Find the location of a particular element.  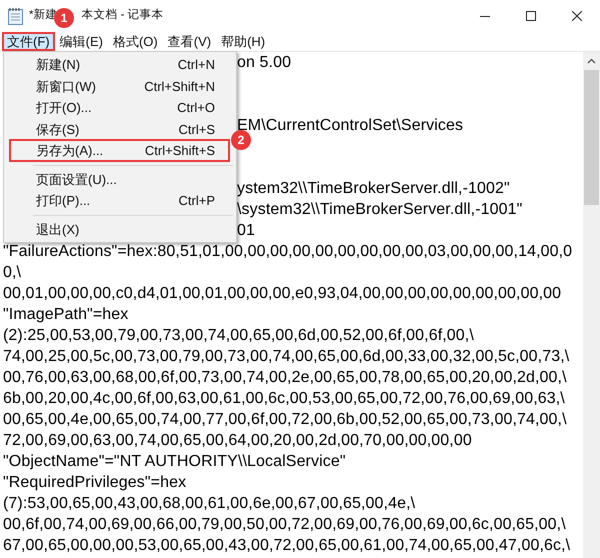

text-line: (7):53,00,65,00,43,00,68,00,61,00,6e,00,67,00,65,00,4e,\ is located at coordinates (209, 503).